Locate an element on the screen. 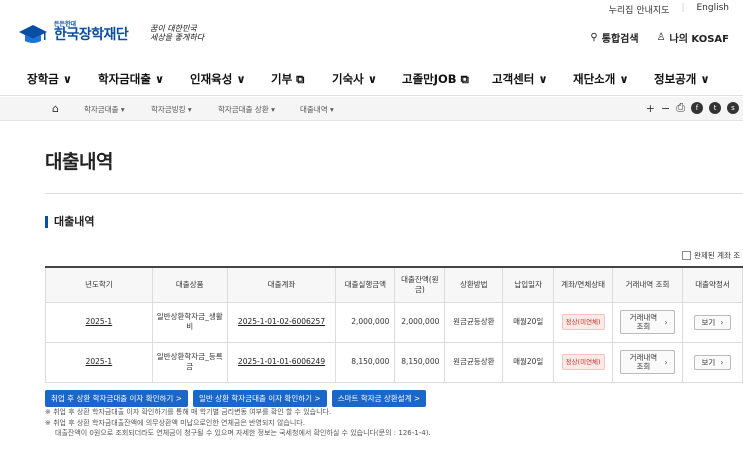  nav-dormitory: 기숙사 ∨ is located at coordinates (354, 79).